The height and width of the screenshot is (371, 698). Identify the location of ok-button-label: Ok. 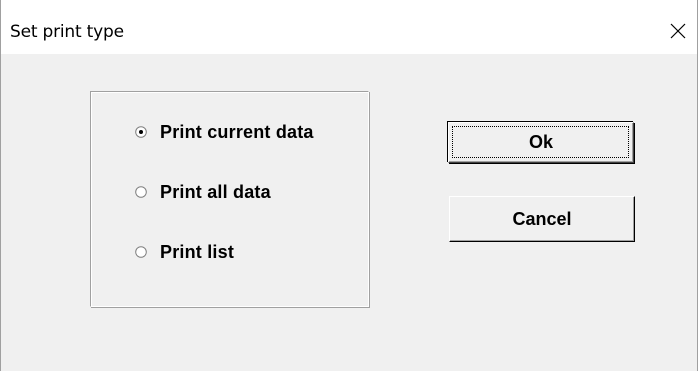
(540, 142).